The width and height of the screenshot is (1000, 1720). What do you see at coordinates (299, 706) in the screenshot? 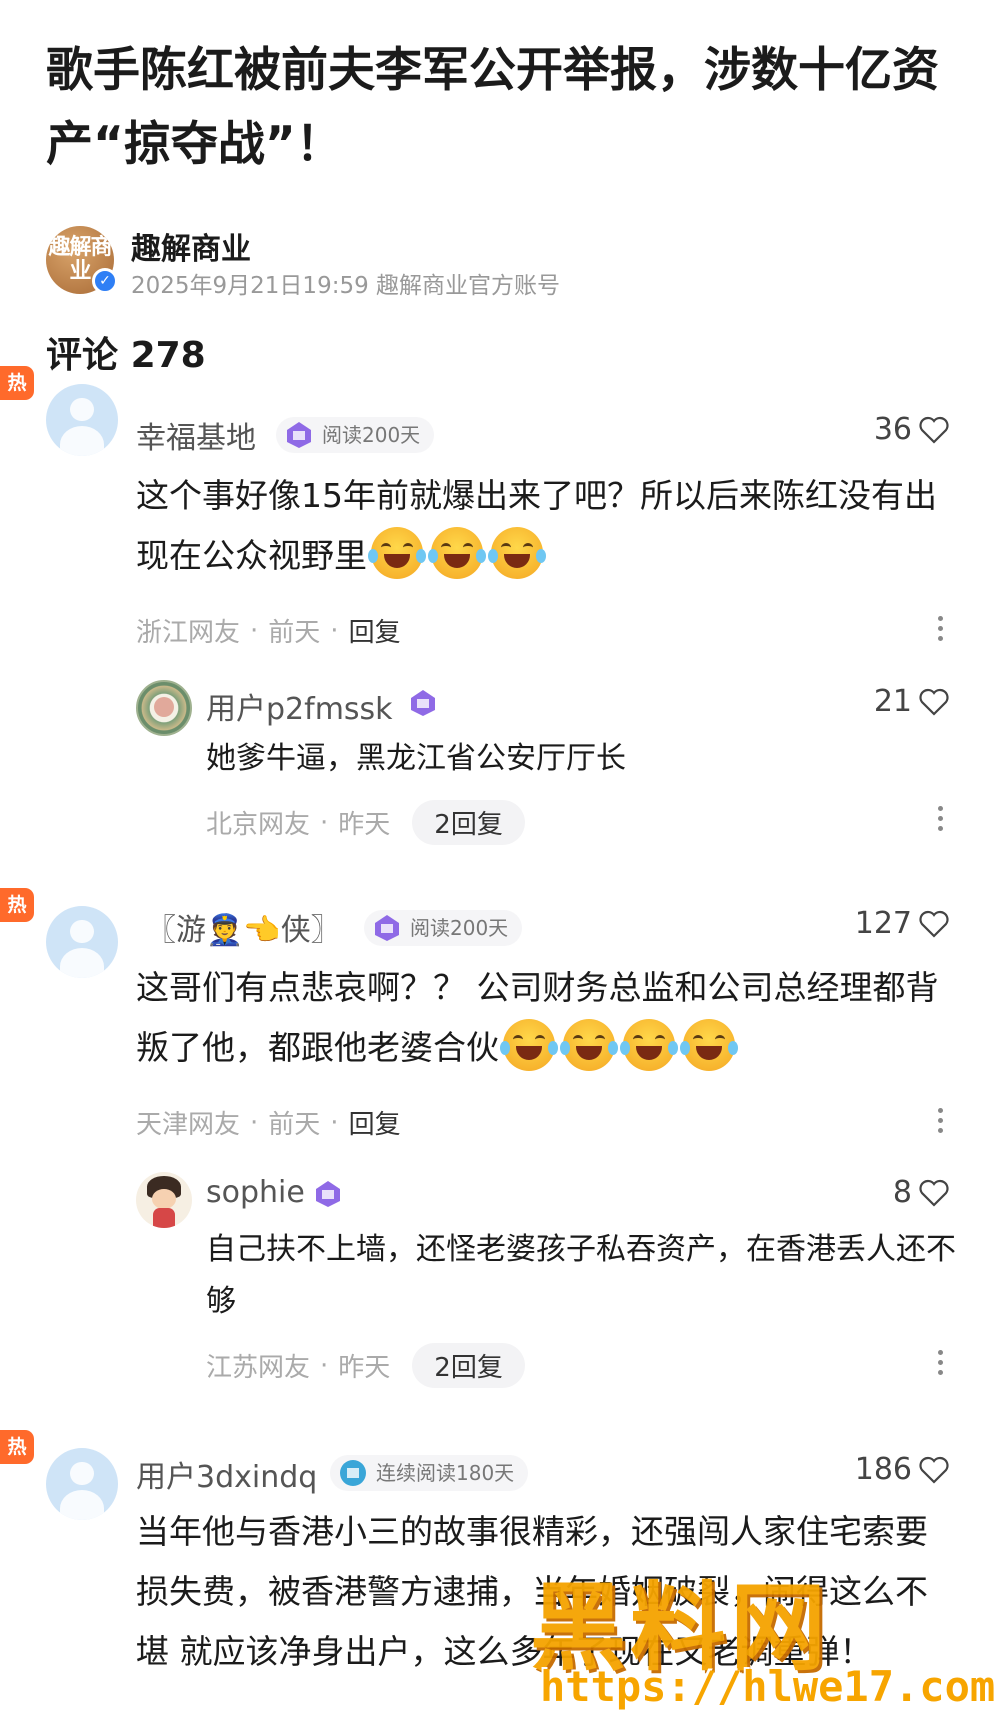
I see `reply-username: 用户p2fmssk` at bounding box center [299, 706].